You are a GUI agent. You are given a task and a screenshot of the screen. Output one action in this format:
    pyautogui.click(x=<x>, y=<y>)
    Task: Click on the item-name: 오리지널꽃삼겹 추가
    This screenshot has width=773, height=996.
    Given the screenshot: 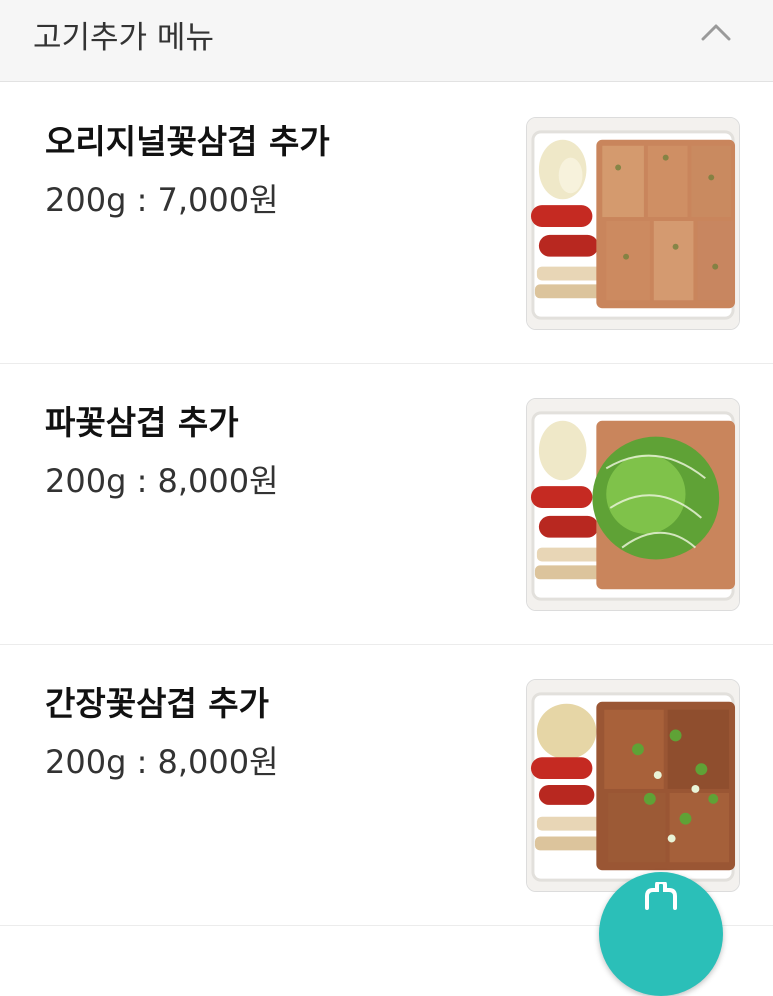 What is the action you would take?
    pyautogui.click(x=187, y=141)
    